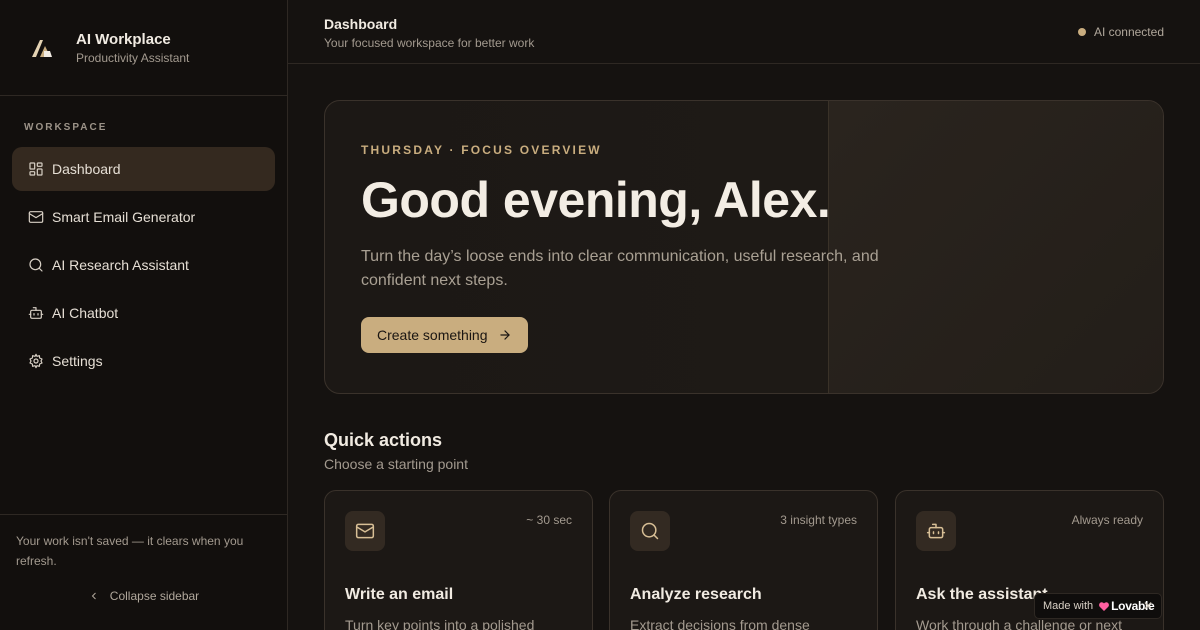  I want to click on collapse-sidebar-button: Collapse sidebar, so click(143, 596).